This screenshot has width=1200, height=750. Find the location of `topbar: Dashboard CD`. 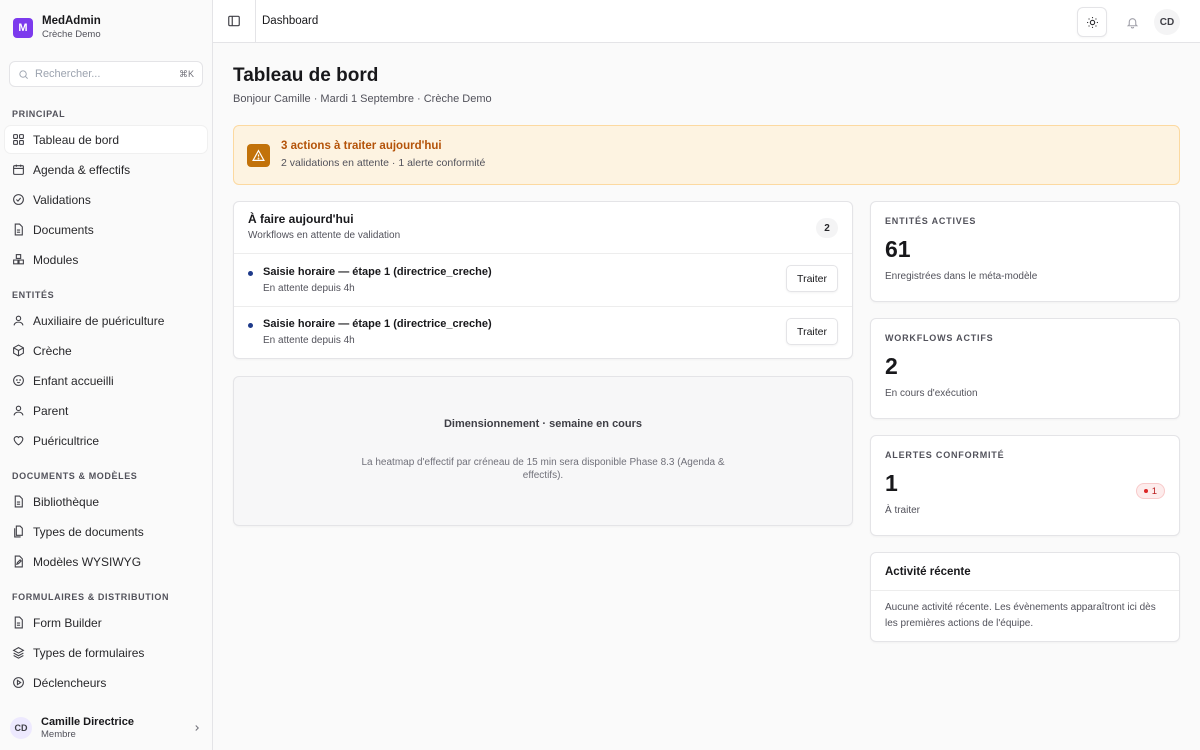

topbar: Dashboard CD is located at coordinates (706, 21).